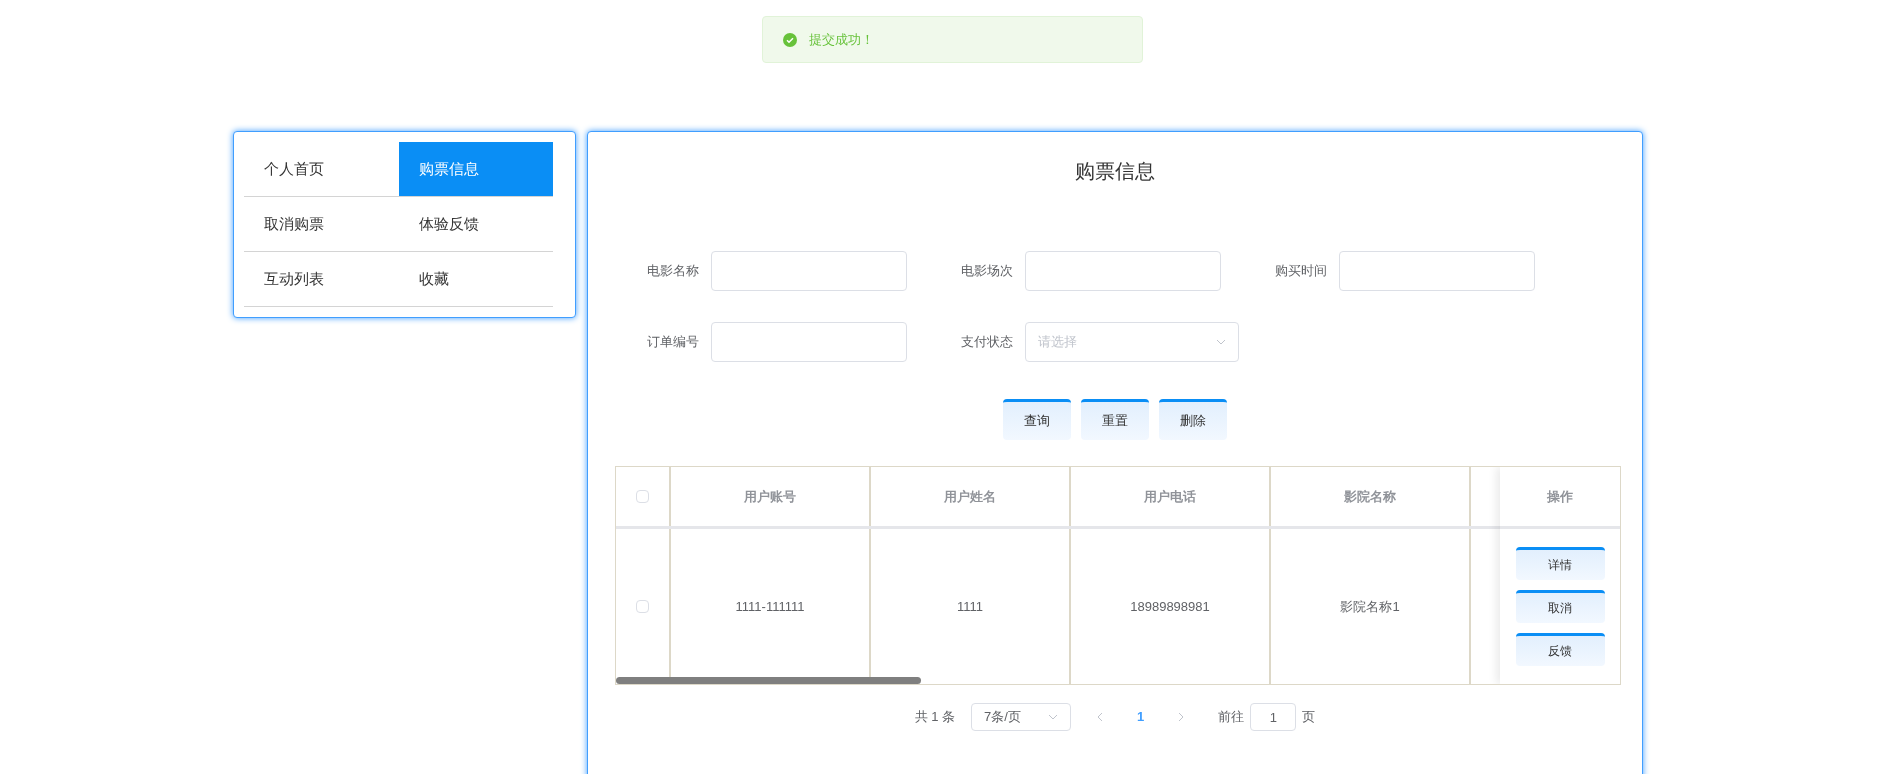 The height and width of the screenshot is (774, 1901). I want to click on menu-item: 个人首页, so click(321, 169).